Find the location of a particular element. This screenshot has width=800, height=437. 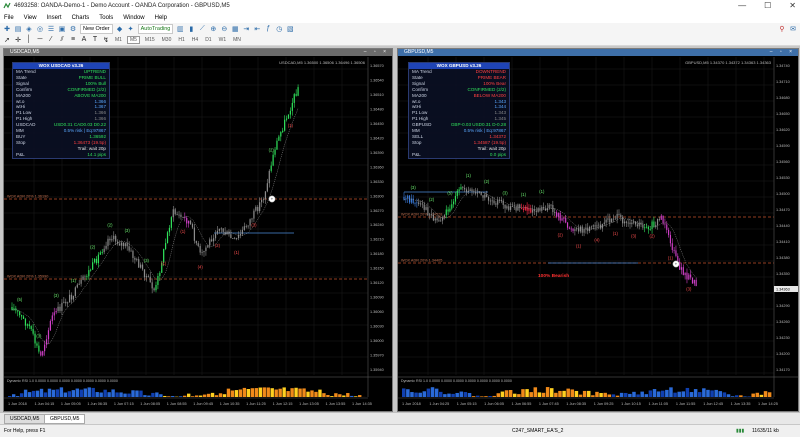

price-axis-label: 1.36210 is located at coordinates (377, 240).